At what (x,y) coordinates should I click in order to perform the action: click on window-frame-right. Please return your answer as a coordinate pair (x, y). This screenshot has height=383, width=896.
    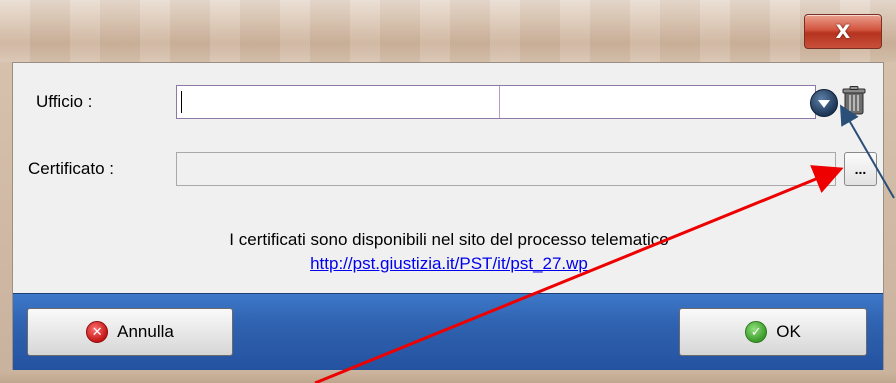
    Looking at the image, I should click on (890, 222).